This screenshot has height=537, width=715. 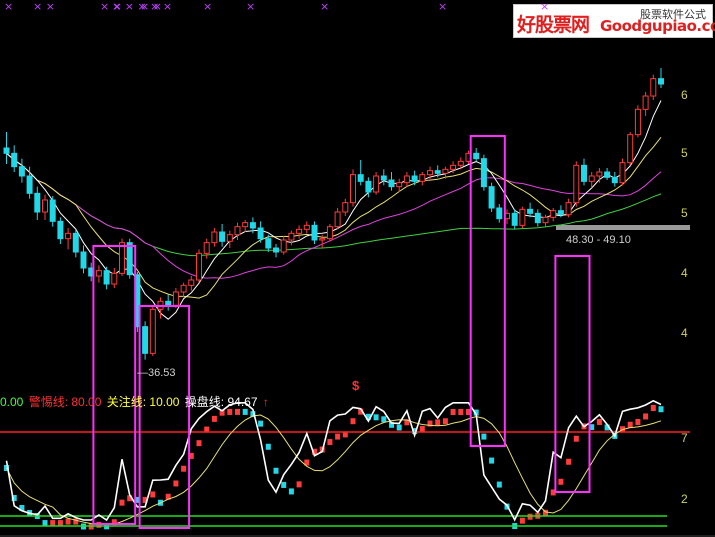 I want to click on signal-dollar: $, so click(x=356, y=385).